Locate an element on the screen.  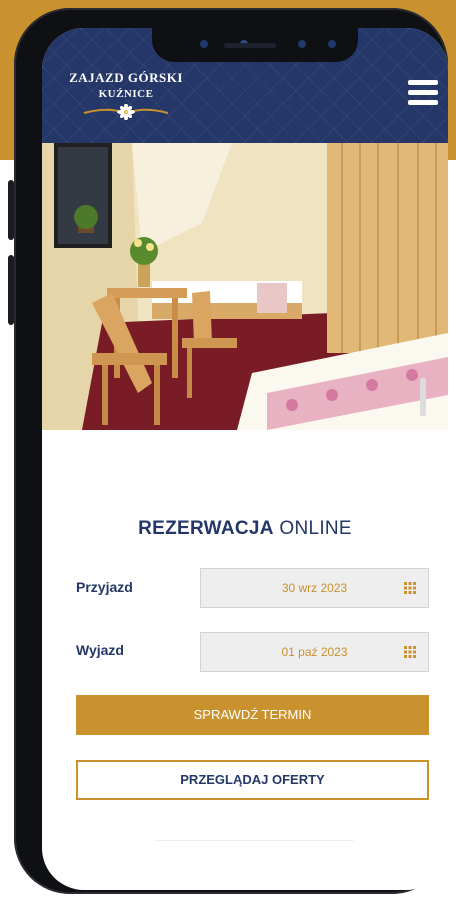
departure-date-value: 01 paź 2023 is located at coordinates (314, 652).